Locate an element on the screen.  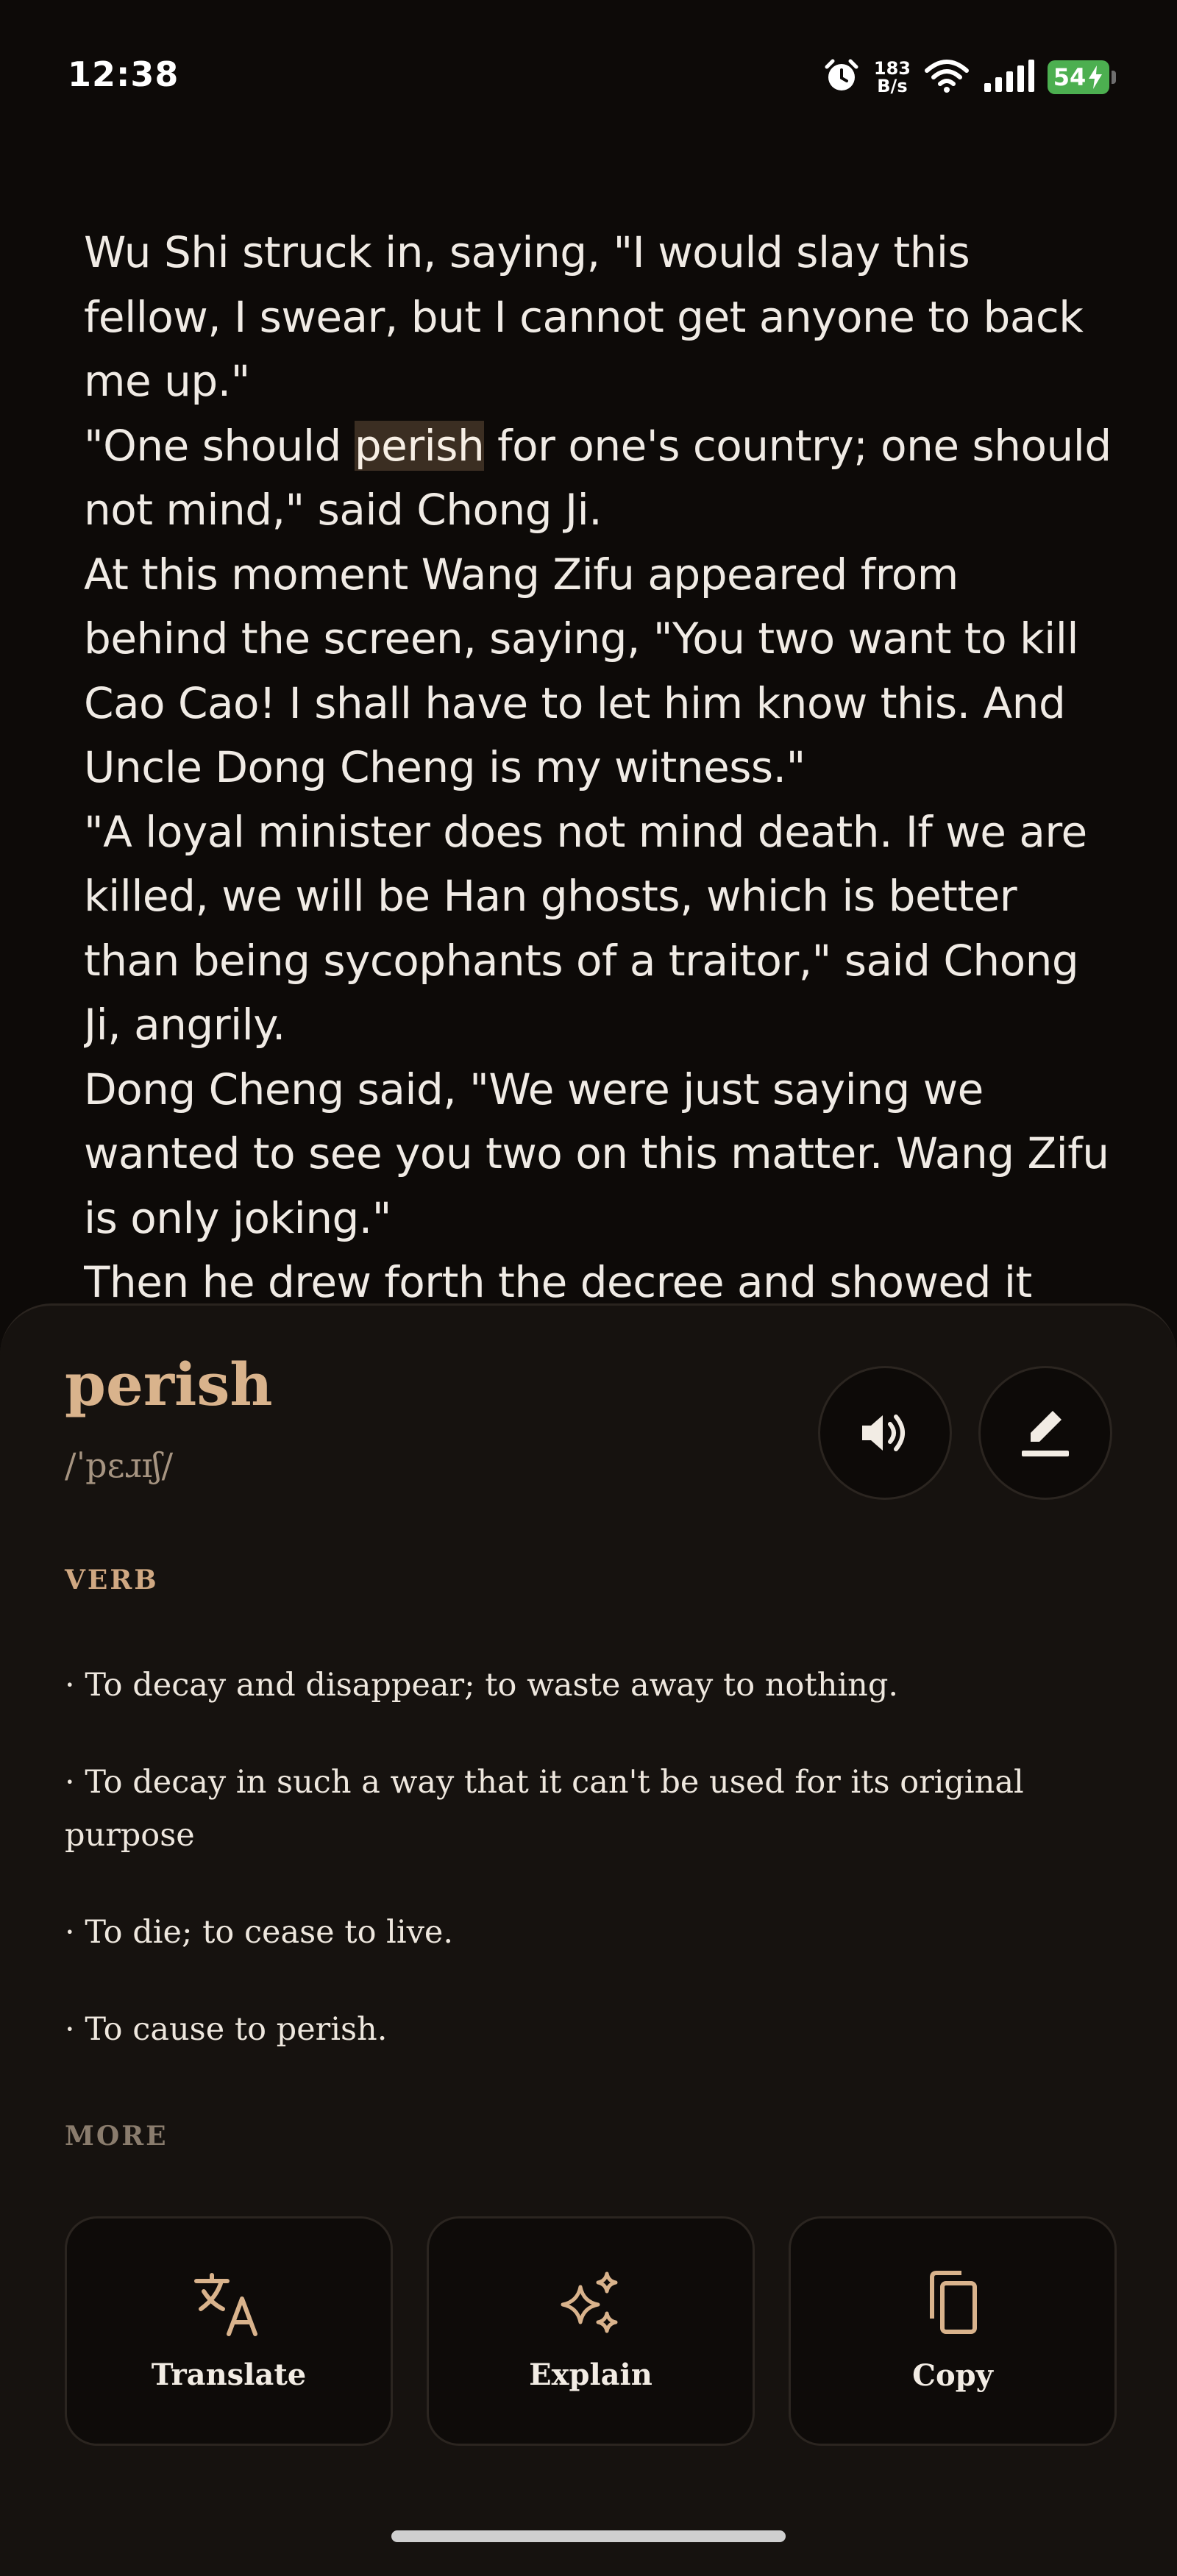
translate-button: Translate is located at coordinates (229, 2331).